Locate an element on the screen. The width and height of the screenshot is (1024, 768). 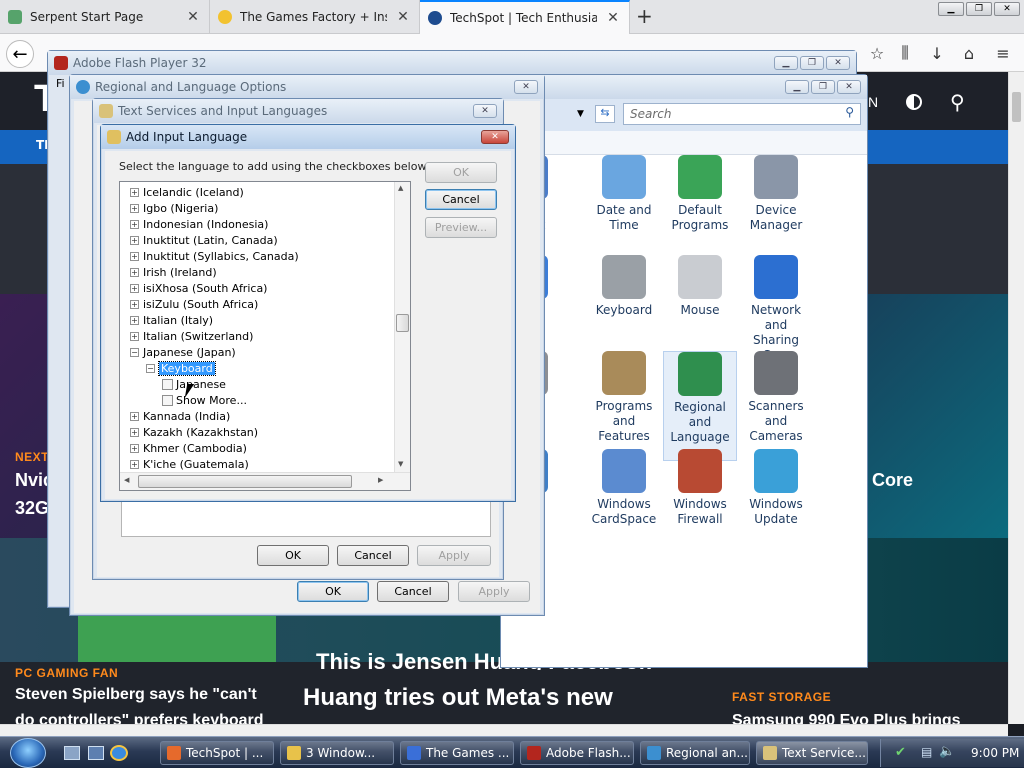
scroll-left-arrow-icon: ◀ is located at coordinates (126, 480).